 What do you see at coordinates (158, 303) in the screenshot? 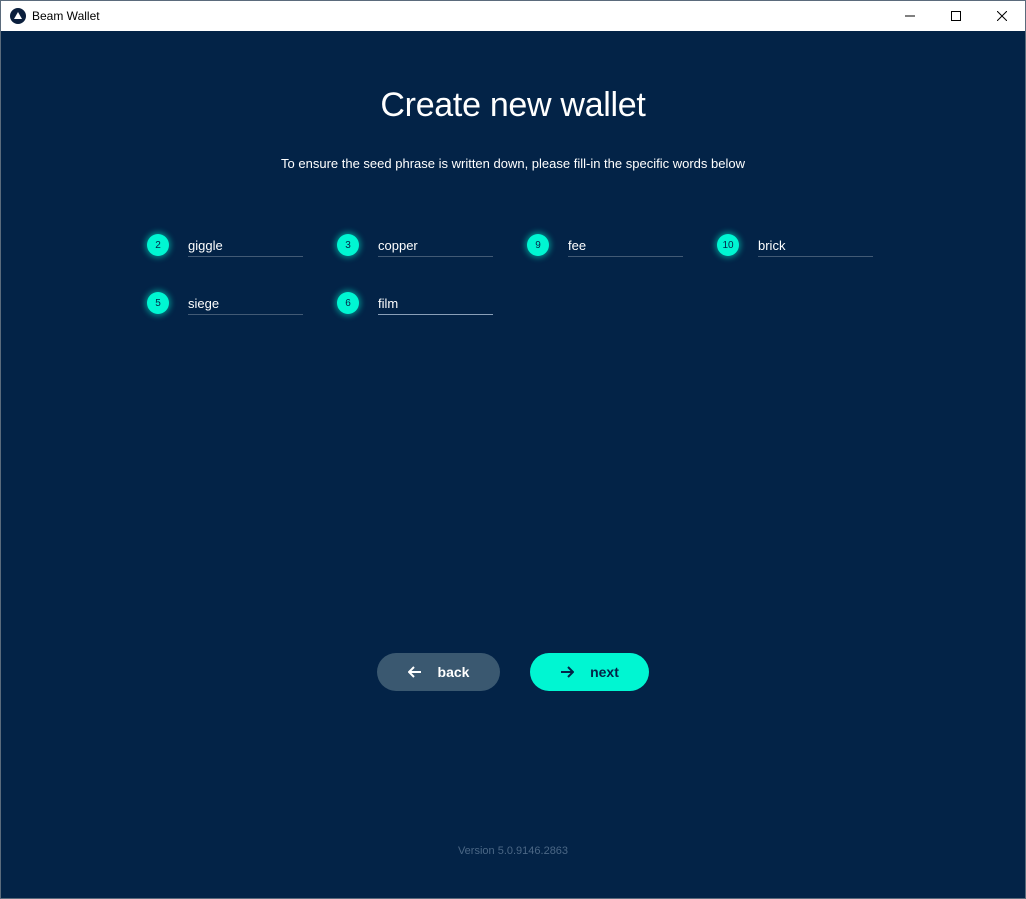
I see `word-number-badge: 5` at bounding box center [158, 303].